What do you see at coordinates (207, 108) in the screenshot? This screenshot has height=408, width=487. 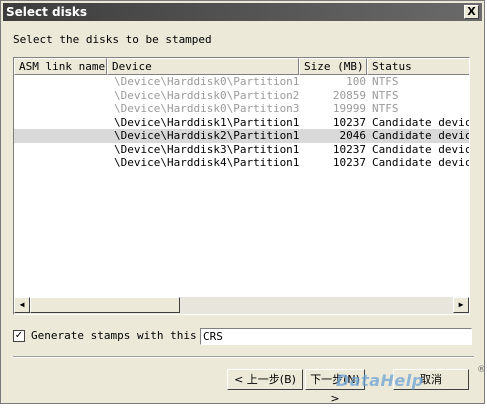 I see `device-cell: \Device\Harddisk0\Partition3` at bounding box center [207, 108].